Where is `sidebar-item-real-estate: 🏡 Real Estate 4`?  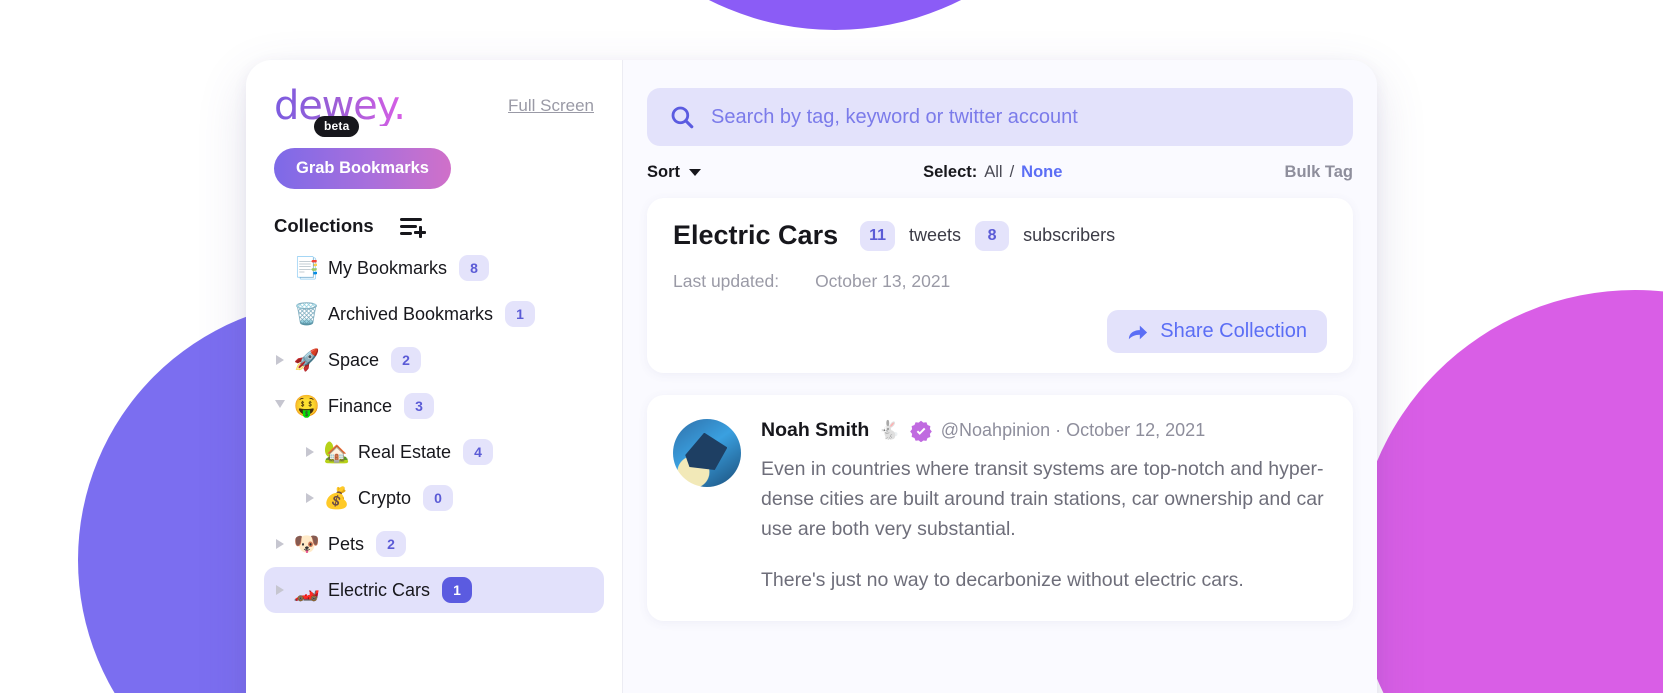 sidebar-item-real-estate: 🏡 Real Estate 4 is located at coordinates (434, 452).